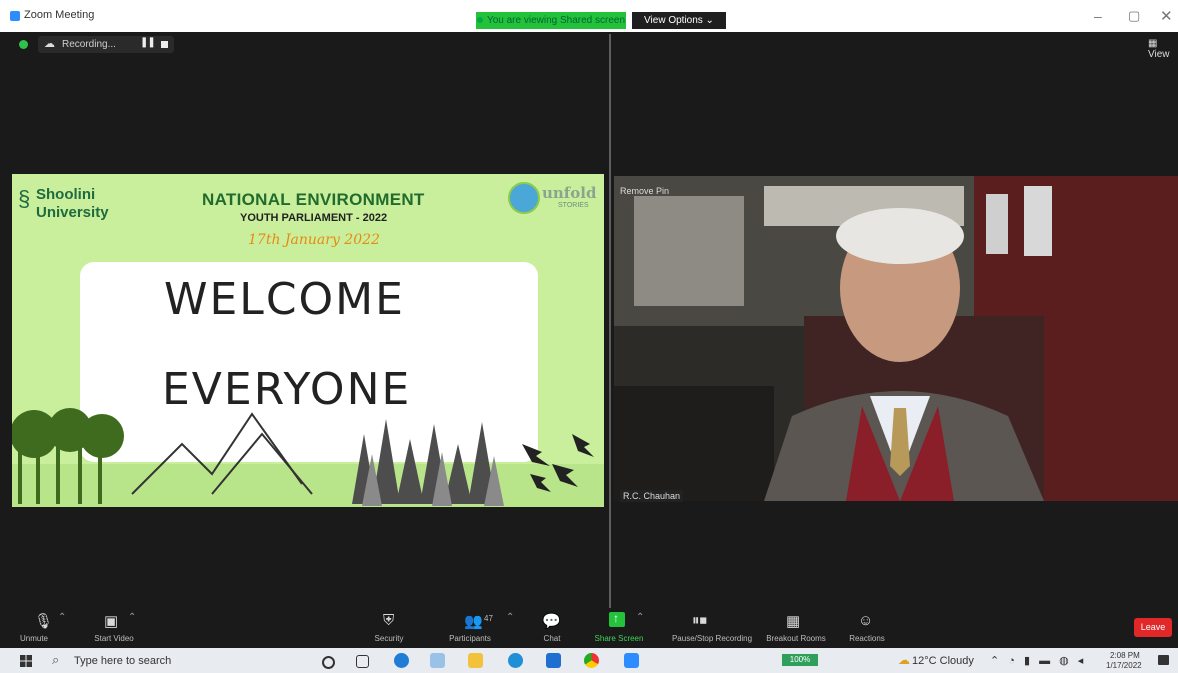 This screenshot has width=1178, height=673. I want to click on university-name-line1: Shoolini, so click(66, 194).